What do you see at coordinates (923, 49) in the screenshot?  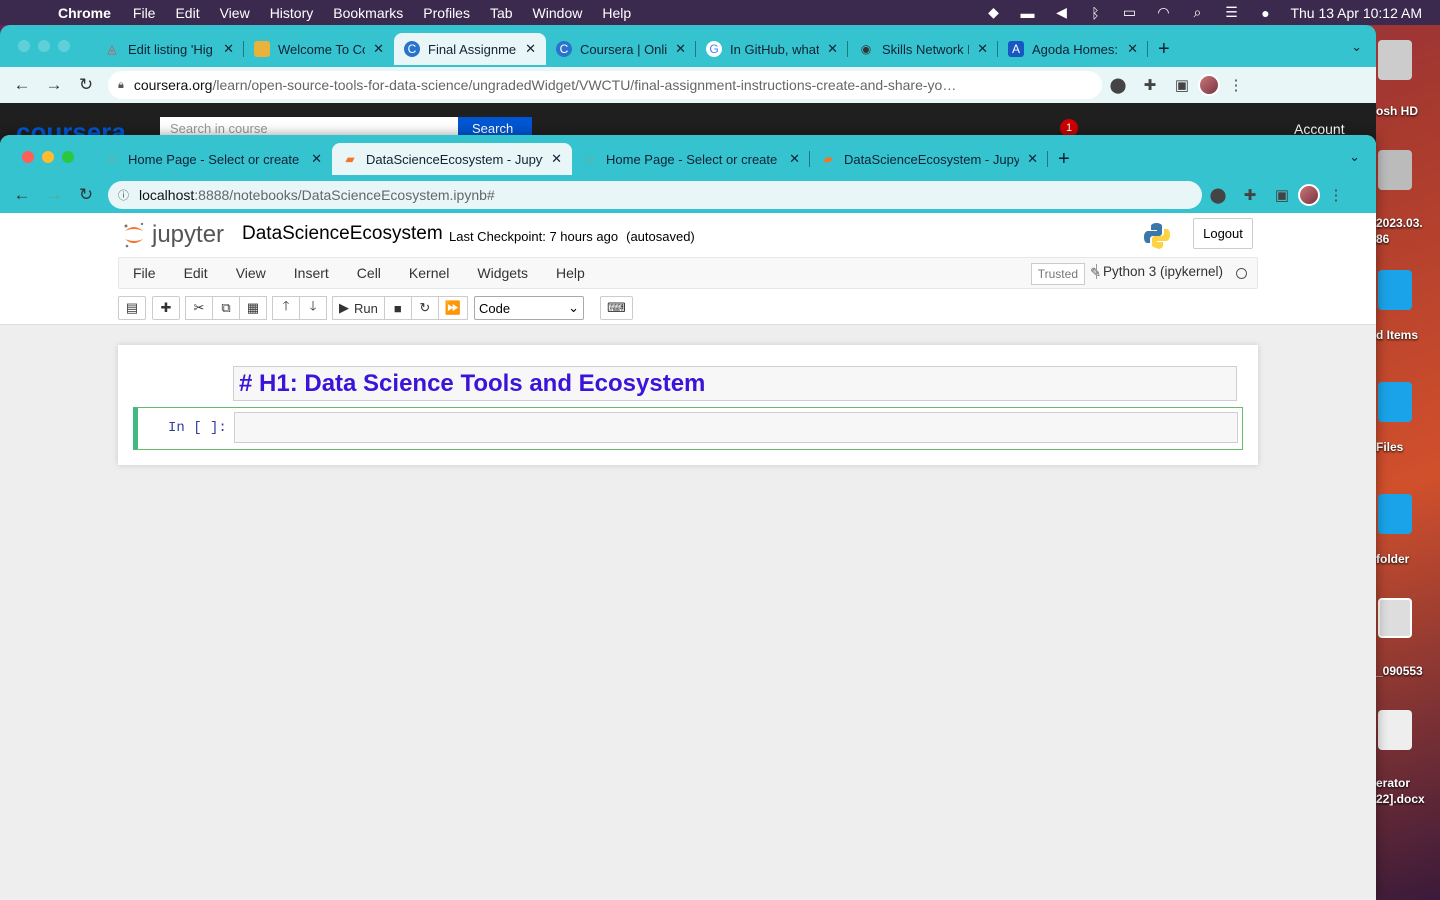 I see `browser-tab: ◉ Skills Network L ✕` at bounding box center [923, 49].